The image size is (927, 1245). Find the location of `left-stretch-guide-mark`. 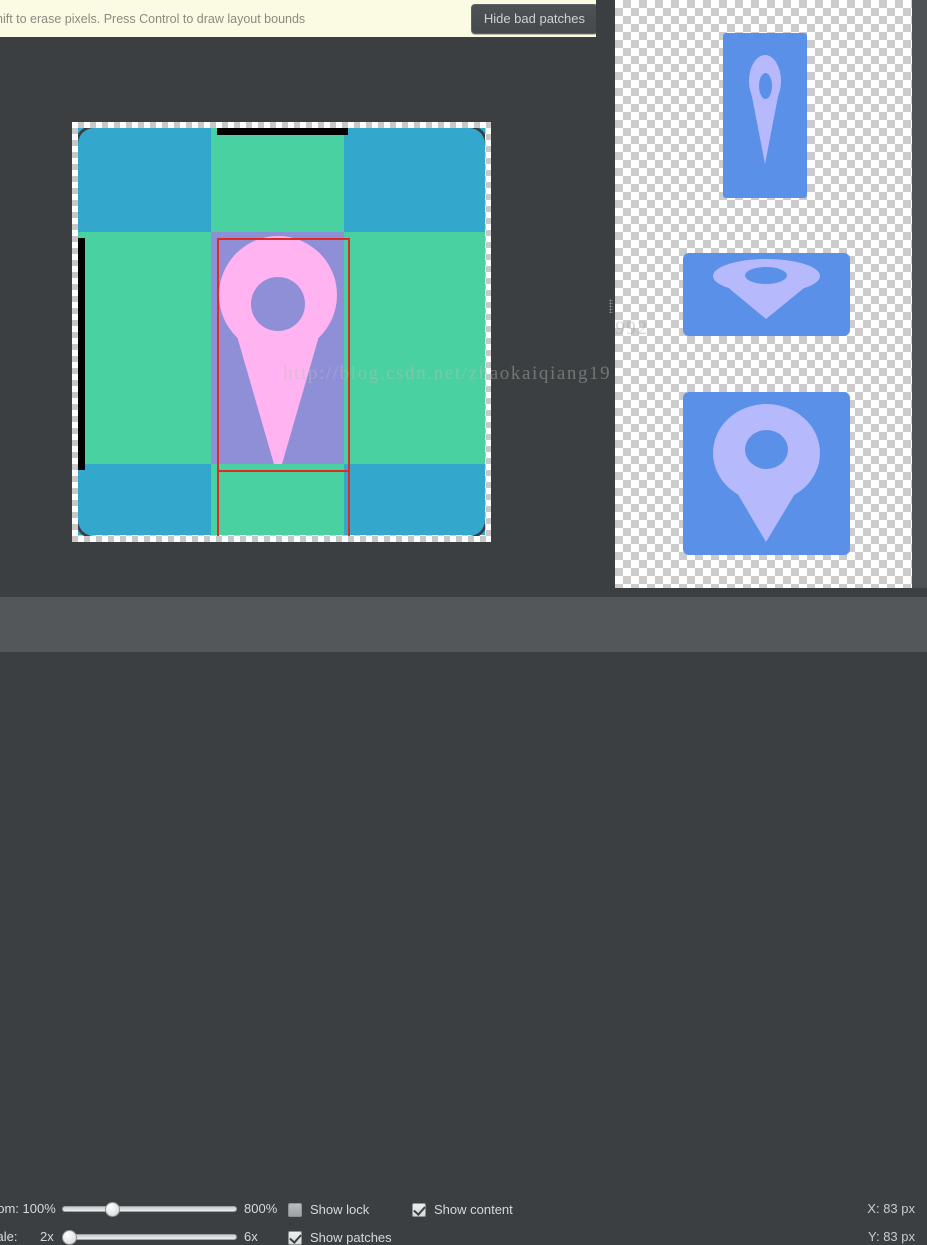

left-stretch-guide-mark is located at coordinates (81, 354).